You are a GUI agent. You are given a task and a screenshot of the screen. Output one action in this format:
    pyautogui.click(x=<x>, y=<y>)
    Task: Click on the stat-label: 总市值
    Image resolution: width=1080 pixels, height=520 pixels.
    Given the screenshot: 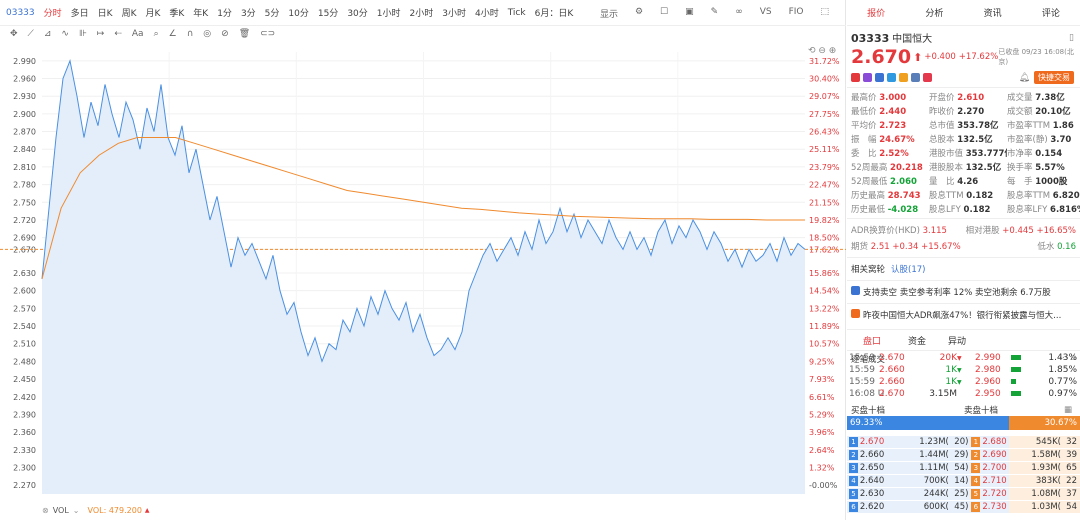 What is the action you would take?
    pyautogui.click(x=942, y=126)
    